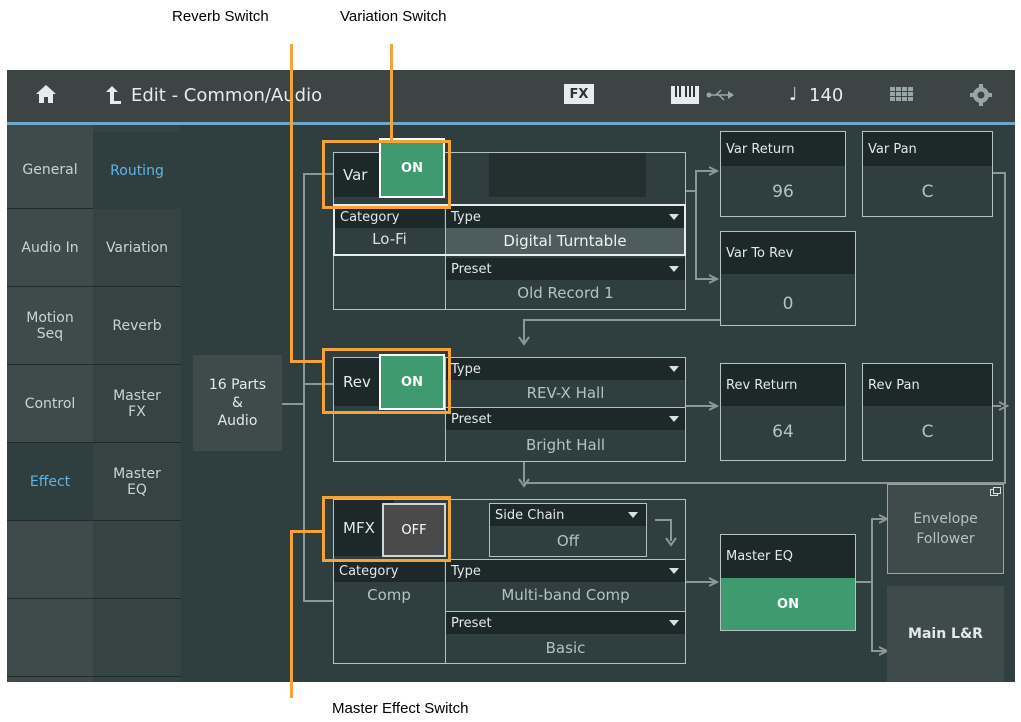 This screenshot has height=722, width=1021. I want to click on side-chain-value: Off, so click(568, 541).